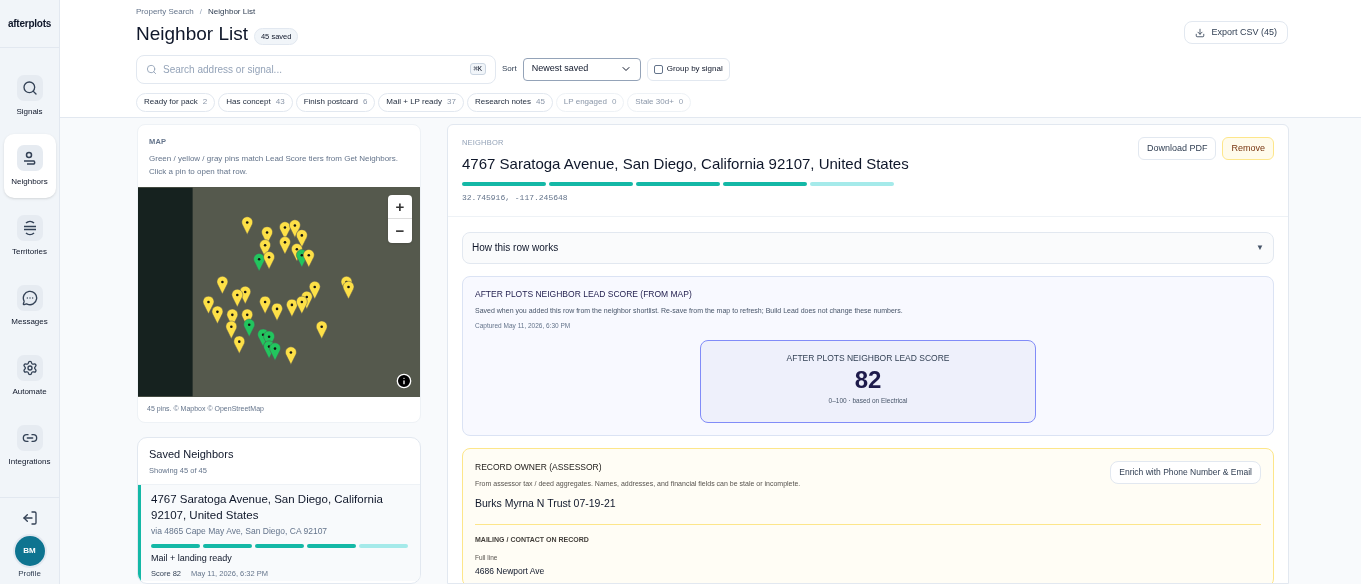 Image resolution: width=1361 pixels, height=584 pixels. What do you see at coordinates (658, 69) in the screenshot?
I see `checkbox` at bounding box center [658, 69].